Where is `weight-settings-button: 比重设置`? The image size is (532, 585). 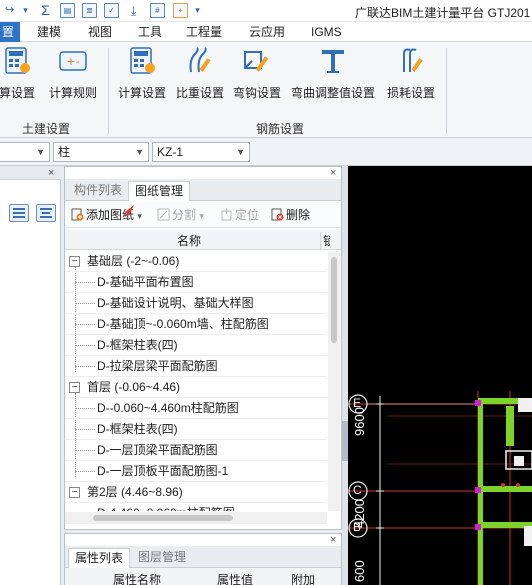 weight-settings-button: 比重设置 is located at coordinates (200, 73).